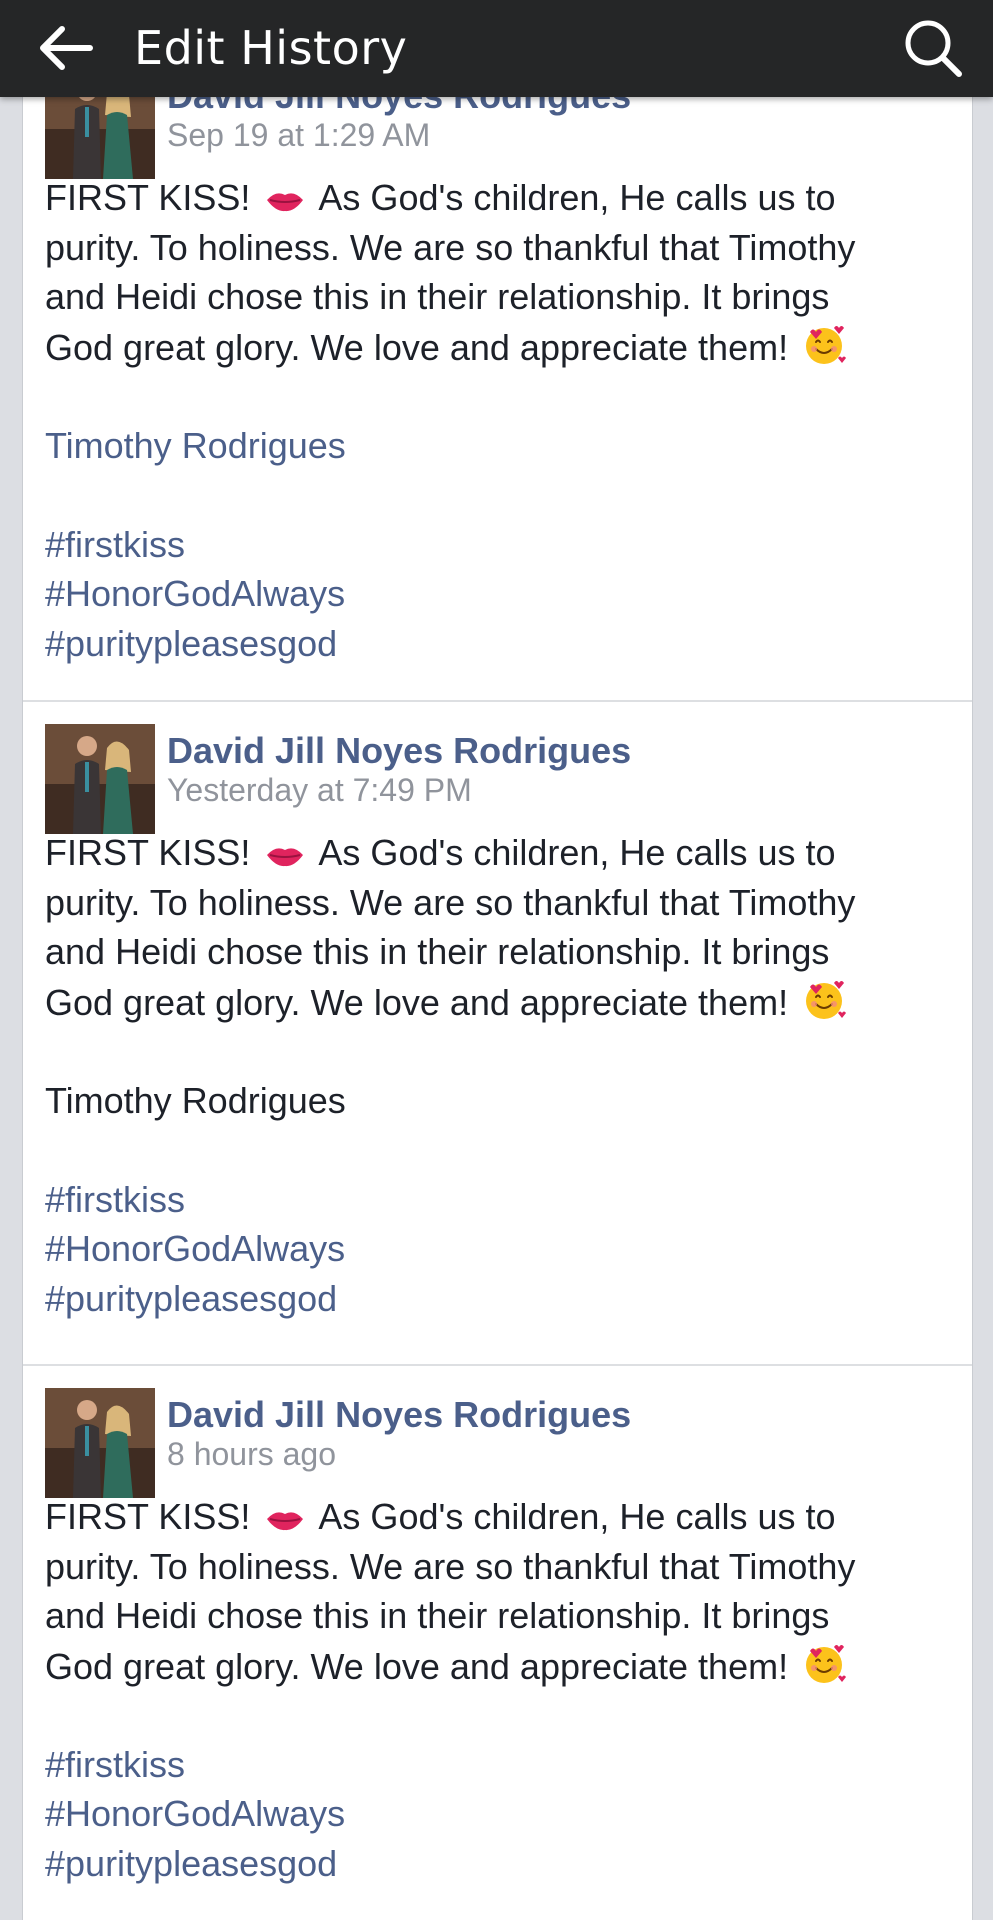  I want to click on edit-timestamp: Sep 19 at 1:29 AM, so click(299, 135).